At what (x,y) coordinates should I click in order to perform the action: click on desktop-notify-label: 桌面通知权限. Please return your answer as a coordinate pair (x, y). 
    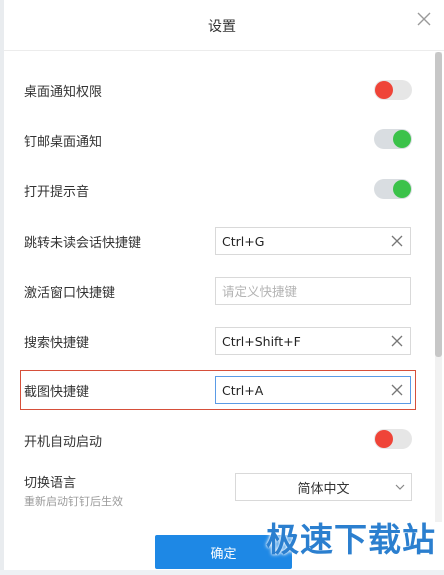
    Looking at the image, I should click on (63, 92).